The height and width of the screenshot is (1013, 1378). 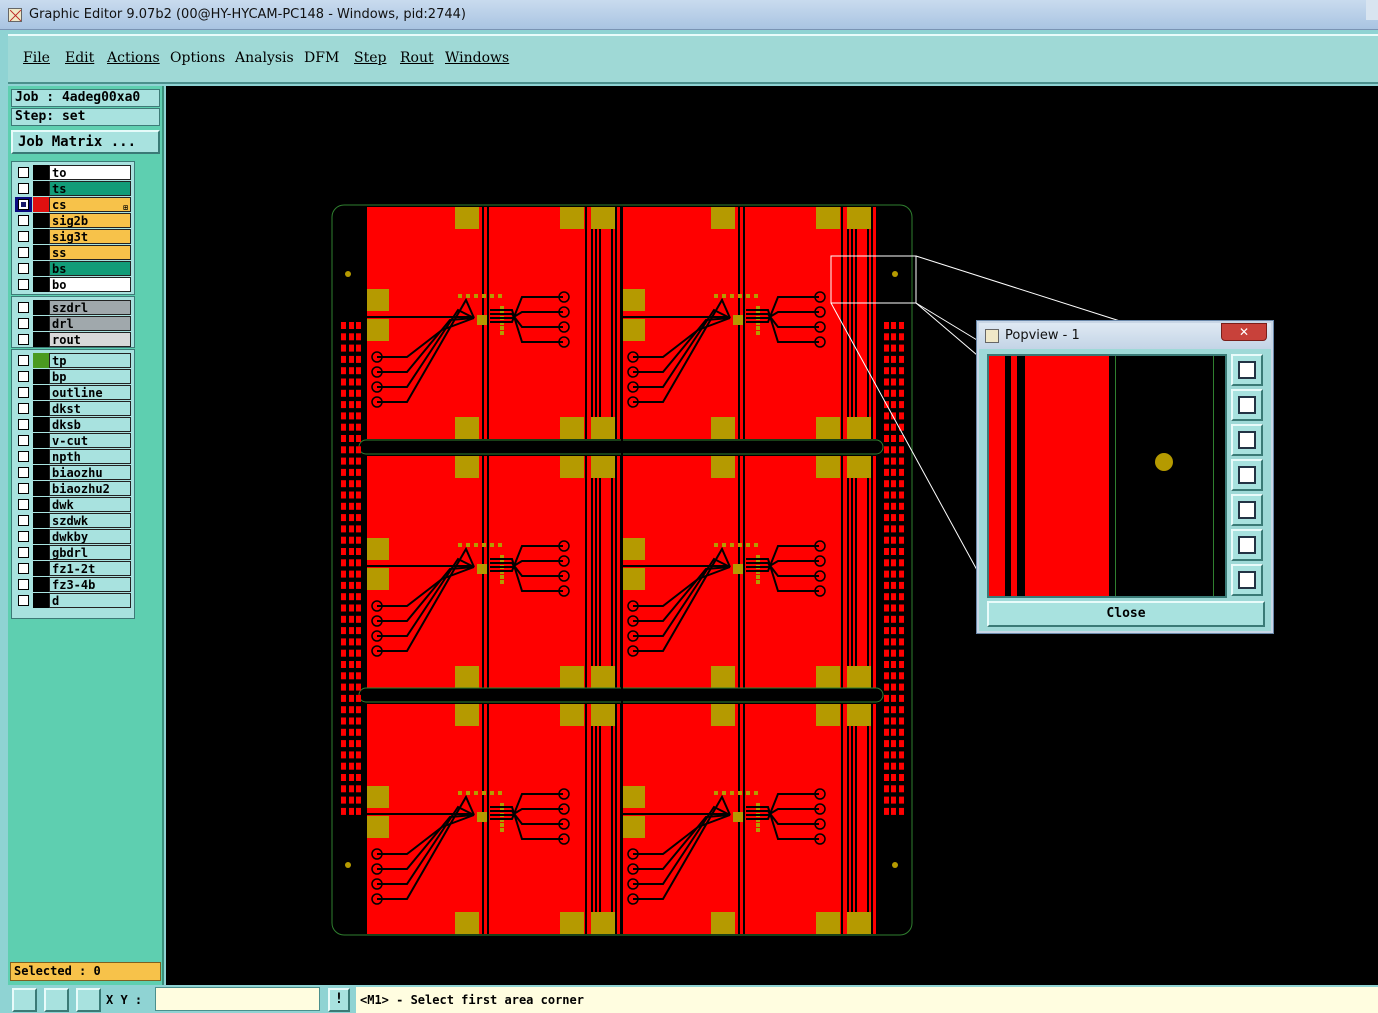 I want to click on layer-row-sig2b: sig2b, so click(x=73, y=220).